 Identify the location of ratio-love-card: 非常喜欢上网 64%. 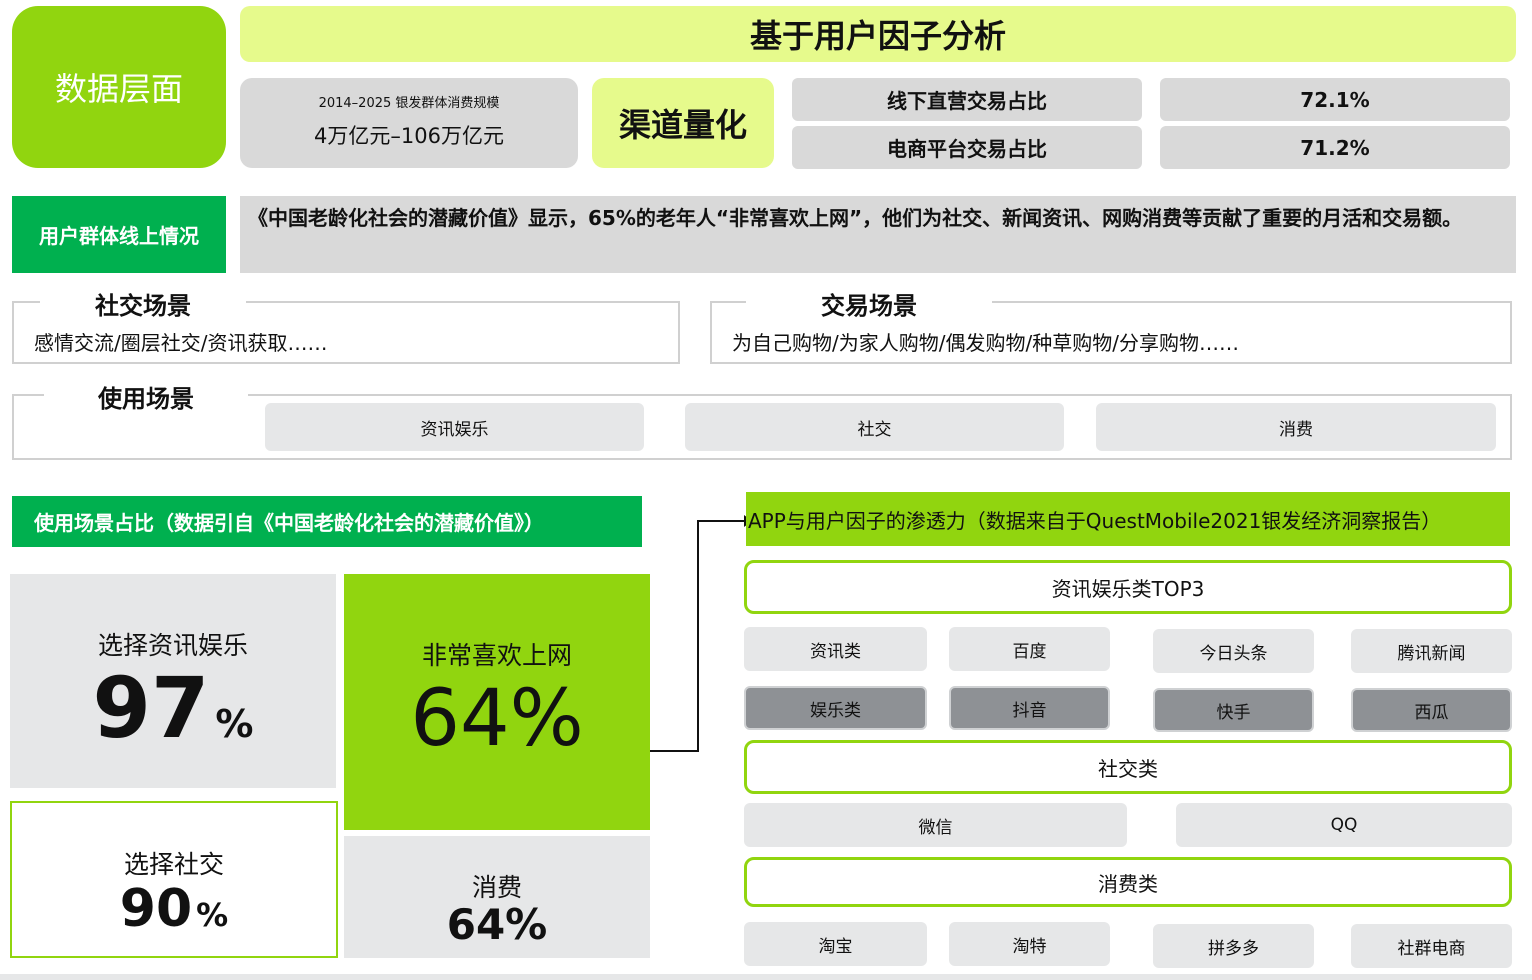
(497, 702).